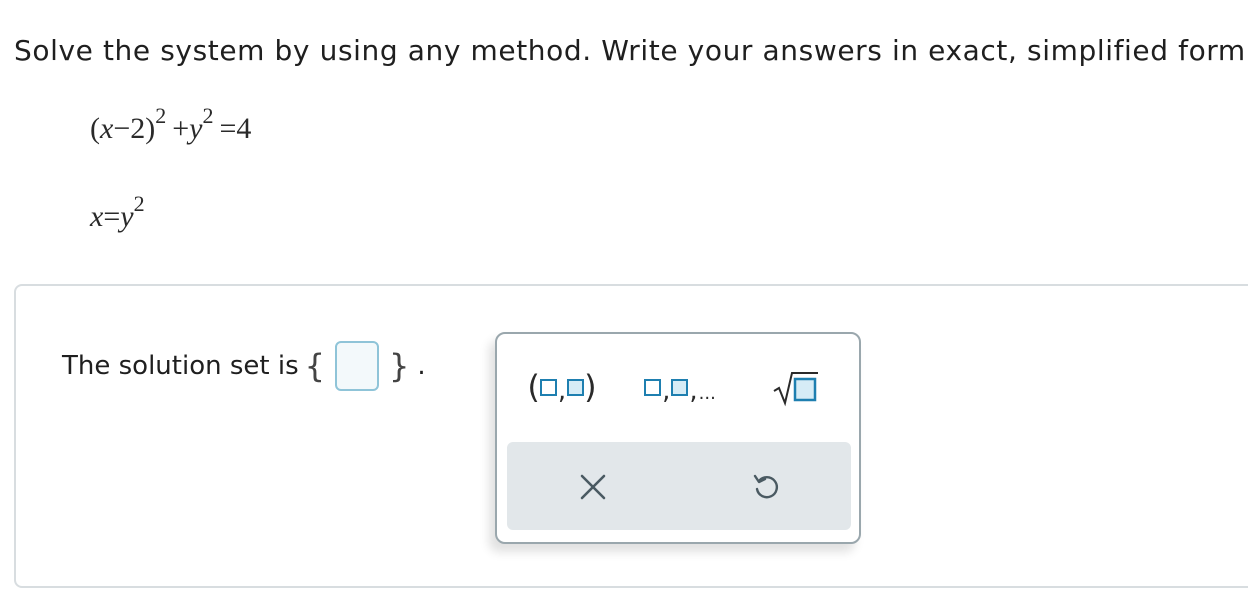 The image size is (1248, 608). I want to click on open-paren: (, so click(95, 128).